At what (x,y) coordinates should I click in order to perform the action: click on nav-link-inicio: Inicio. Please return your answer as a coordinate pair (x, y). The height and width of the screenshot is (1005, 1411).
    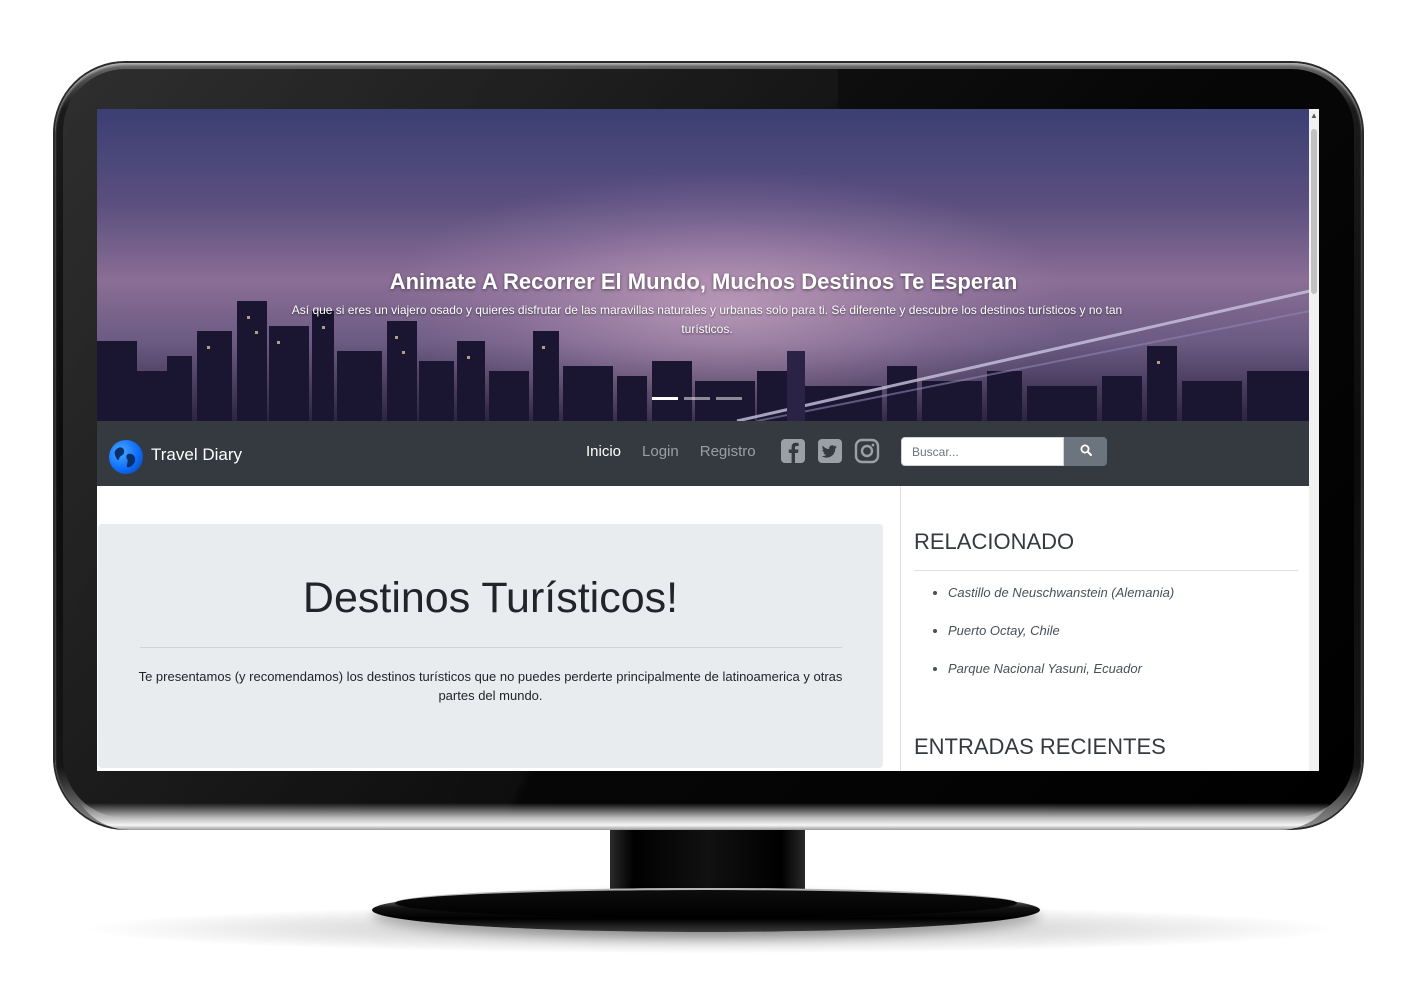
    Looking at the image, I should click on (603, 451).